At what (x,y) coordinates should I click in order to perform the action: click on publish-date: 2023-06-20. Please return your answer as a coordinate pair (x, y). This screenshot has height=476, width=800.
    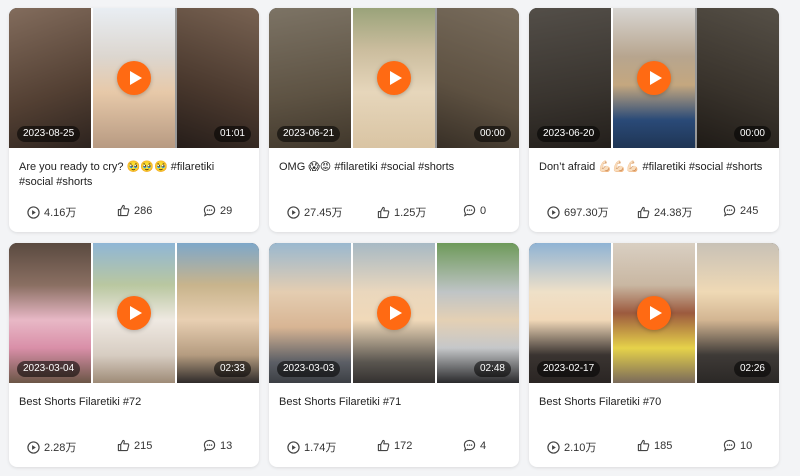
    Looking at the image, I should click on (569, 134).